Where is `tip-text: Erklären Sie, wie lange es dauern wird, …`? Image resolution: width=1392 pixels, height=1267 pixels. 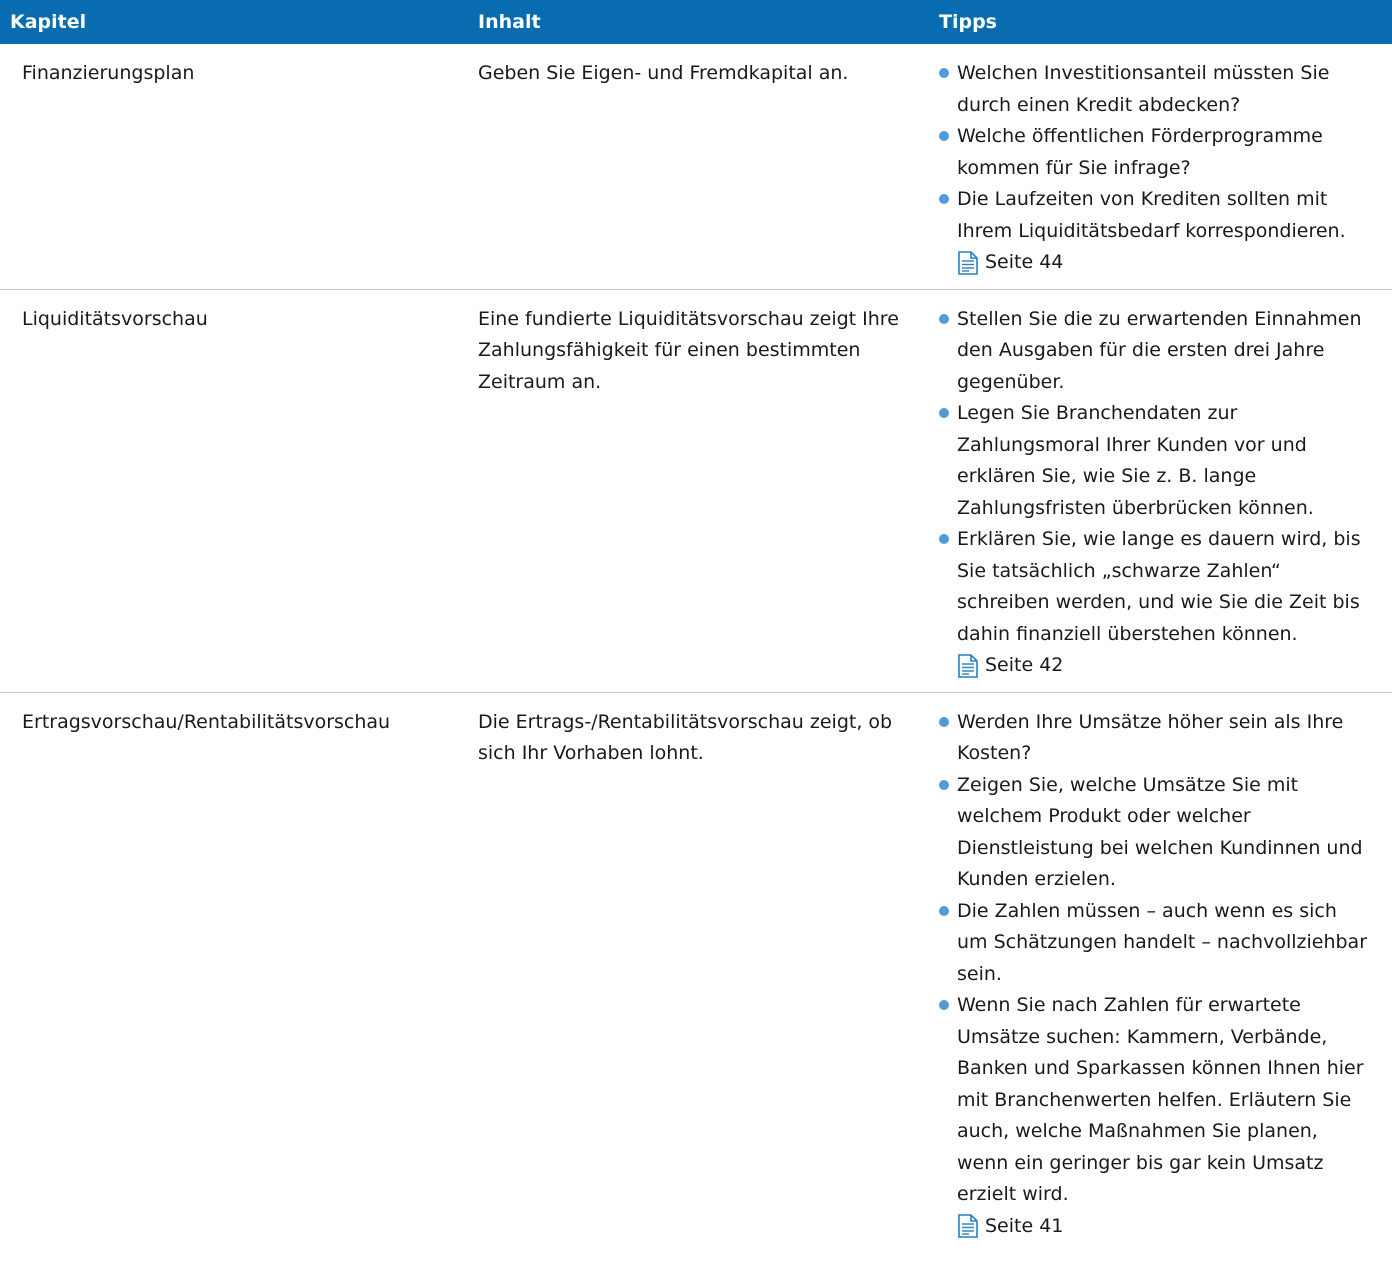
tip-text: Erklären Sie, wie lange es dauern wird, … is located at coordinates (1159, 586).